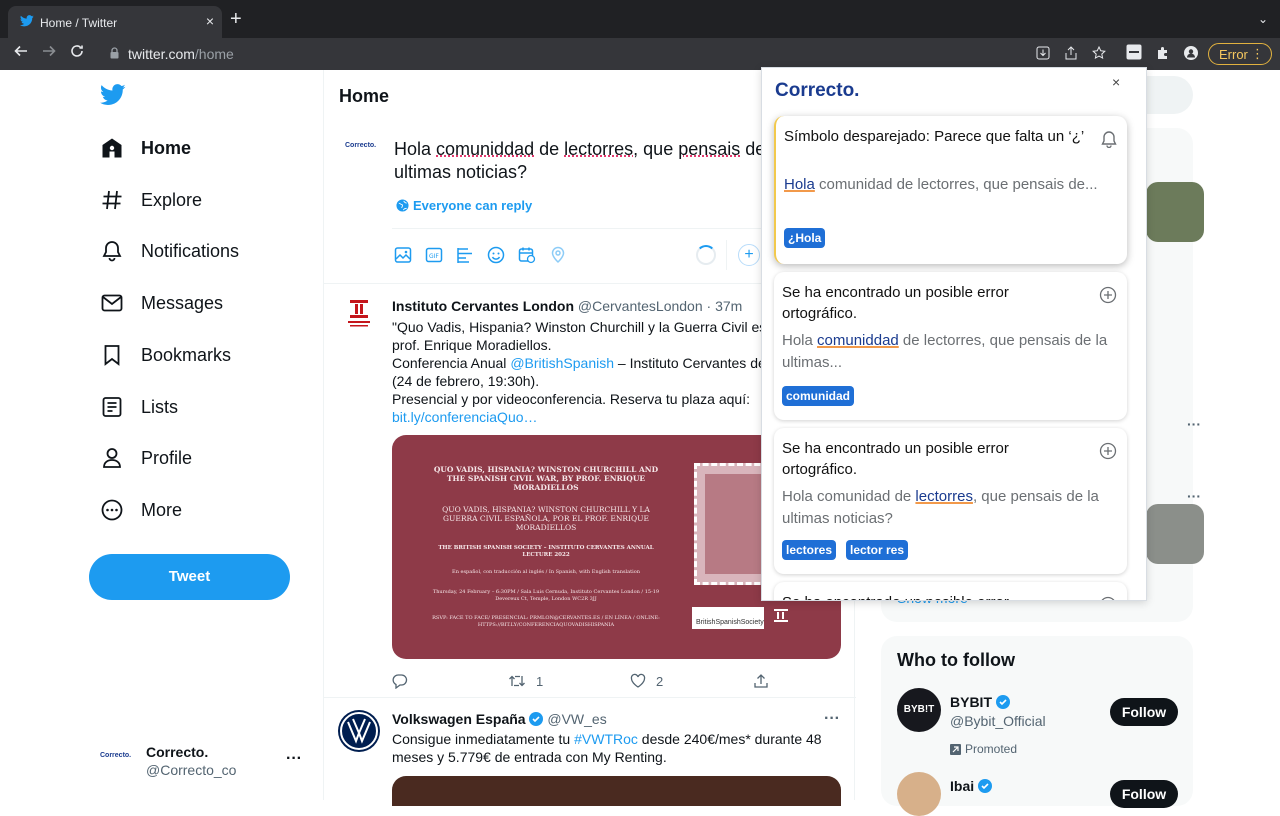  I want to click on sidebar-item-explore: Explore, so click(151, 200).